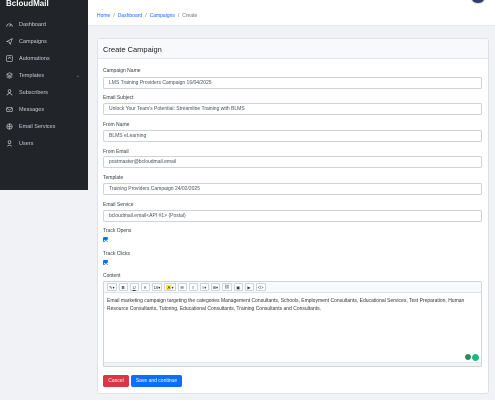  What do you see at coordinates (118, 205) in the screenshot?
I see `email-service-label: Email Service` at bounding box center [118, 205].